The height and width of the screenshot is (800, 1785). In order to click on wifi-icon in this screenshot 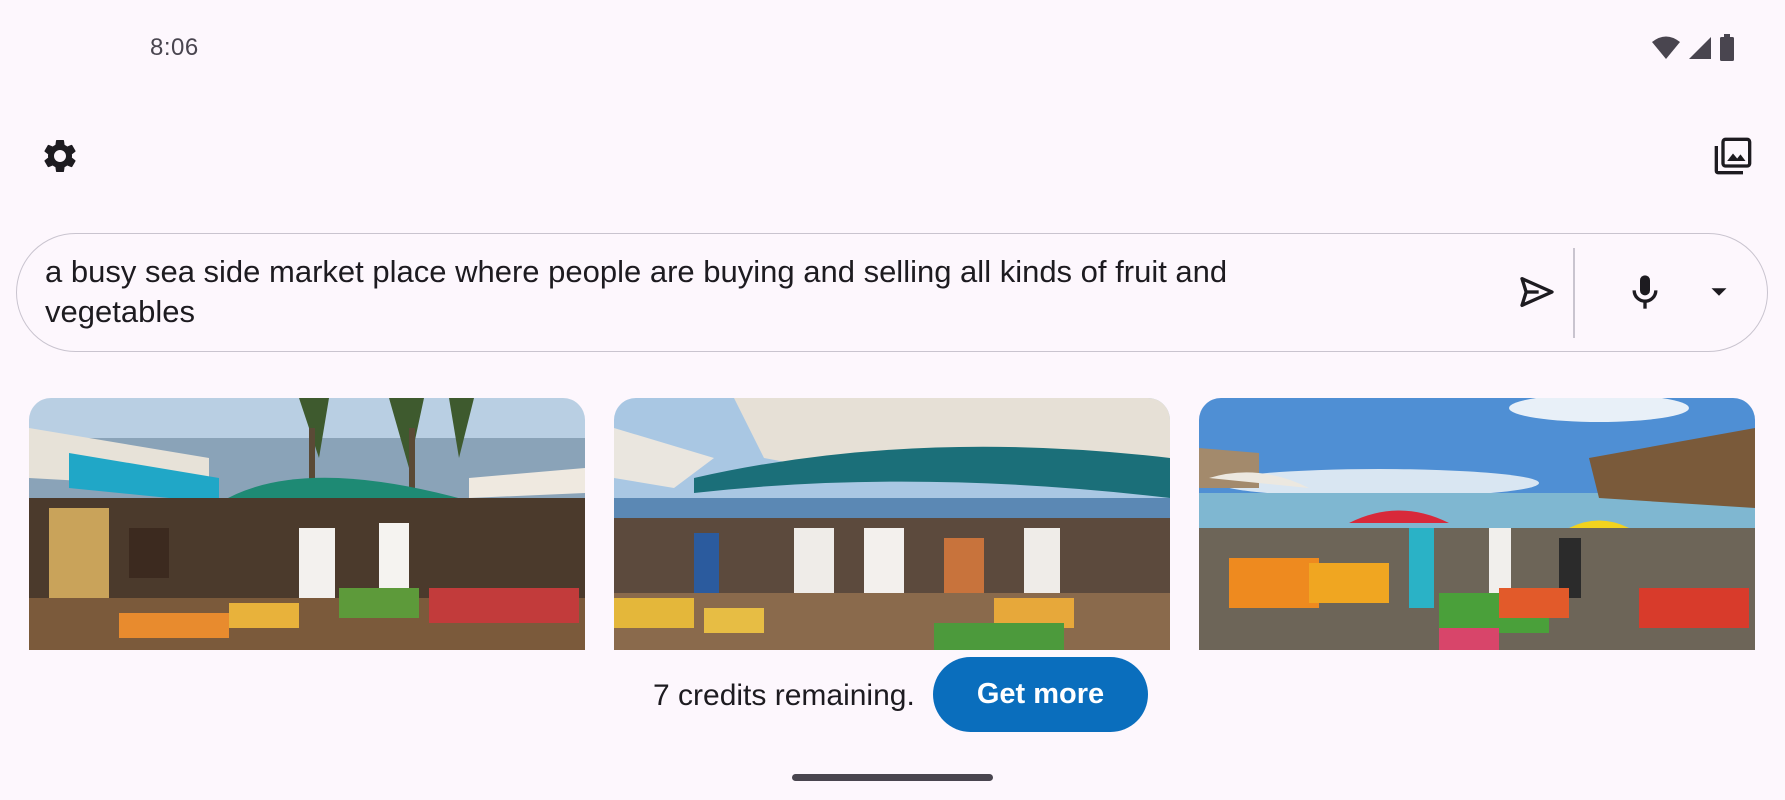, I will do `click(1666, 47)`.